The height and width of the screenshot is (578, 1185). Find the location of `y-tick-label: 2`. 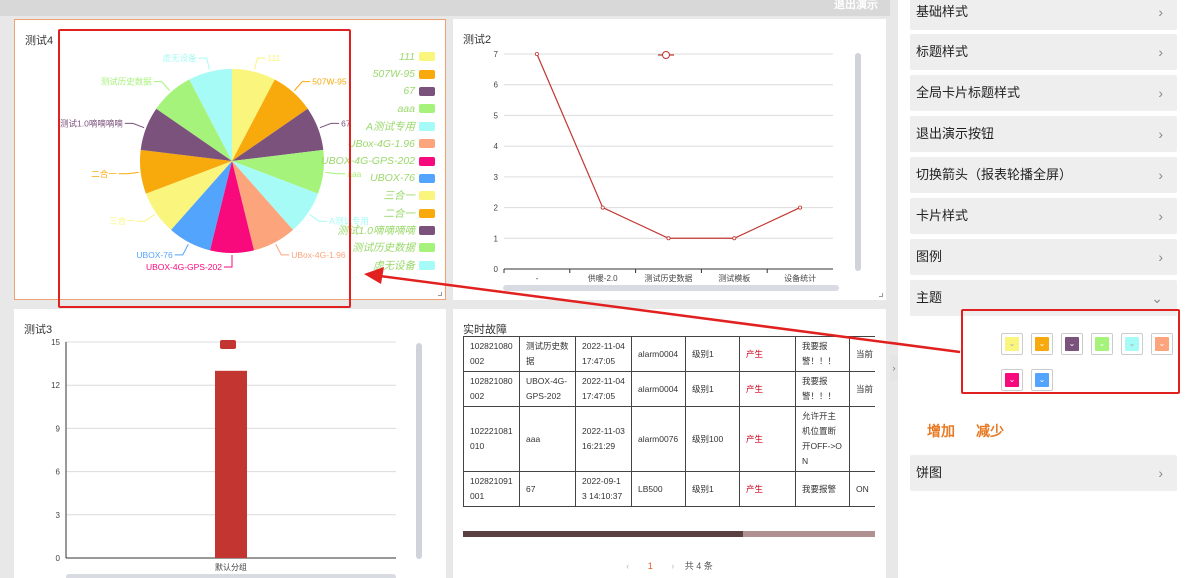

y-tick-label: 2 is located at coordinates (496, 208).